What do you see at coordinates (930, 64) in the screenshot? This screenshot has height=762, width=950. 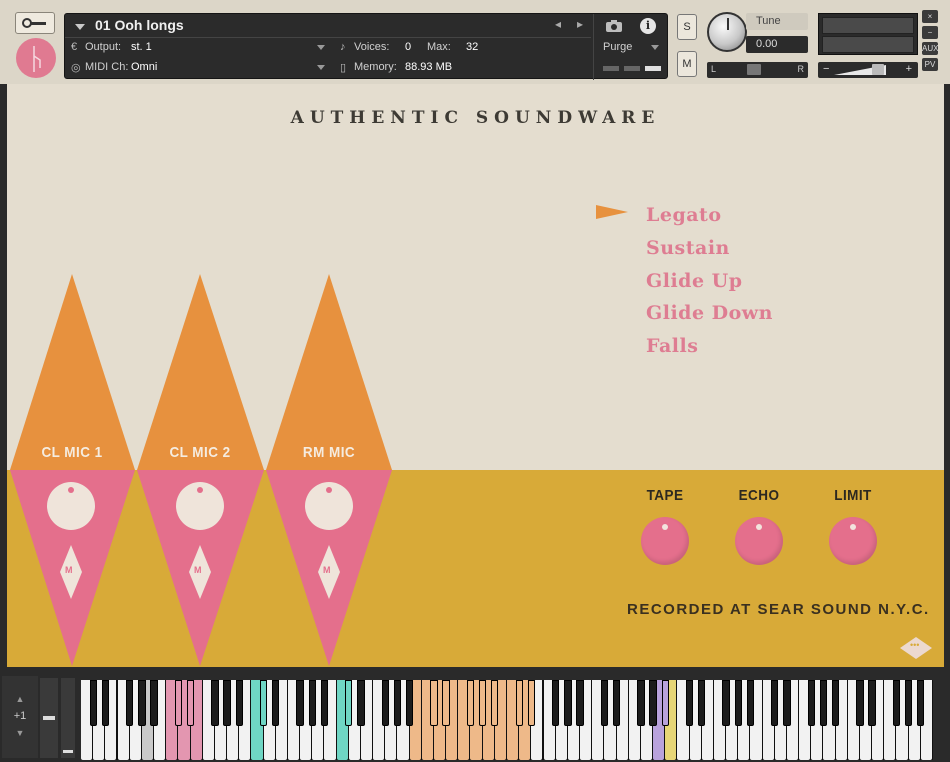 I see `pv-button: PV` at bounding box center [930, 64].